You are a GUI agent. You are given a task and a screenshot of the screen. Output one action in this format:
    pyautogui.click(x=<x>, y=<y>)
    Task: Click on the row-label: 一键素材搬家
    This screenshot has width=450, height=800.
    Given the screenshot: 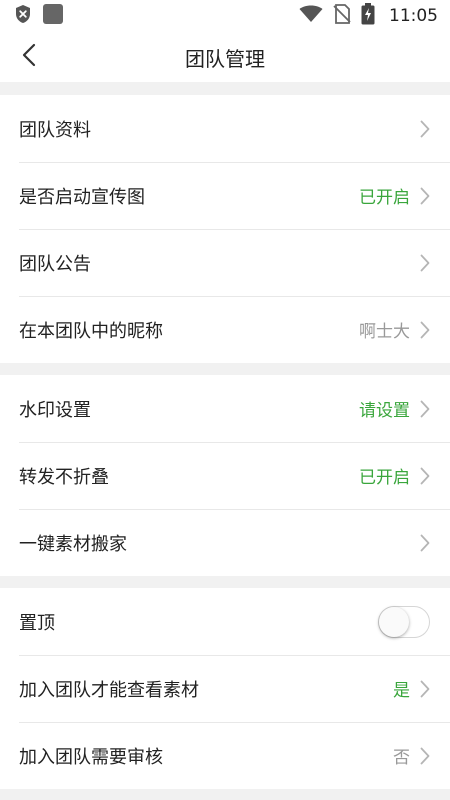 What is the action you would take?
    pyautogui.click(x=73, y=544)
    